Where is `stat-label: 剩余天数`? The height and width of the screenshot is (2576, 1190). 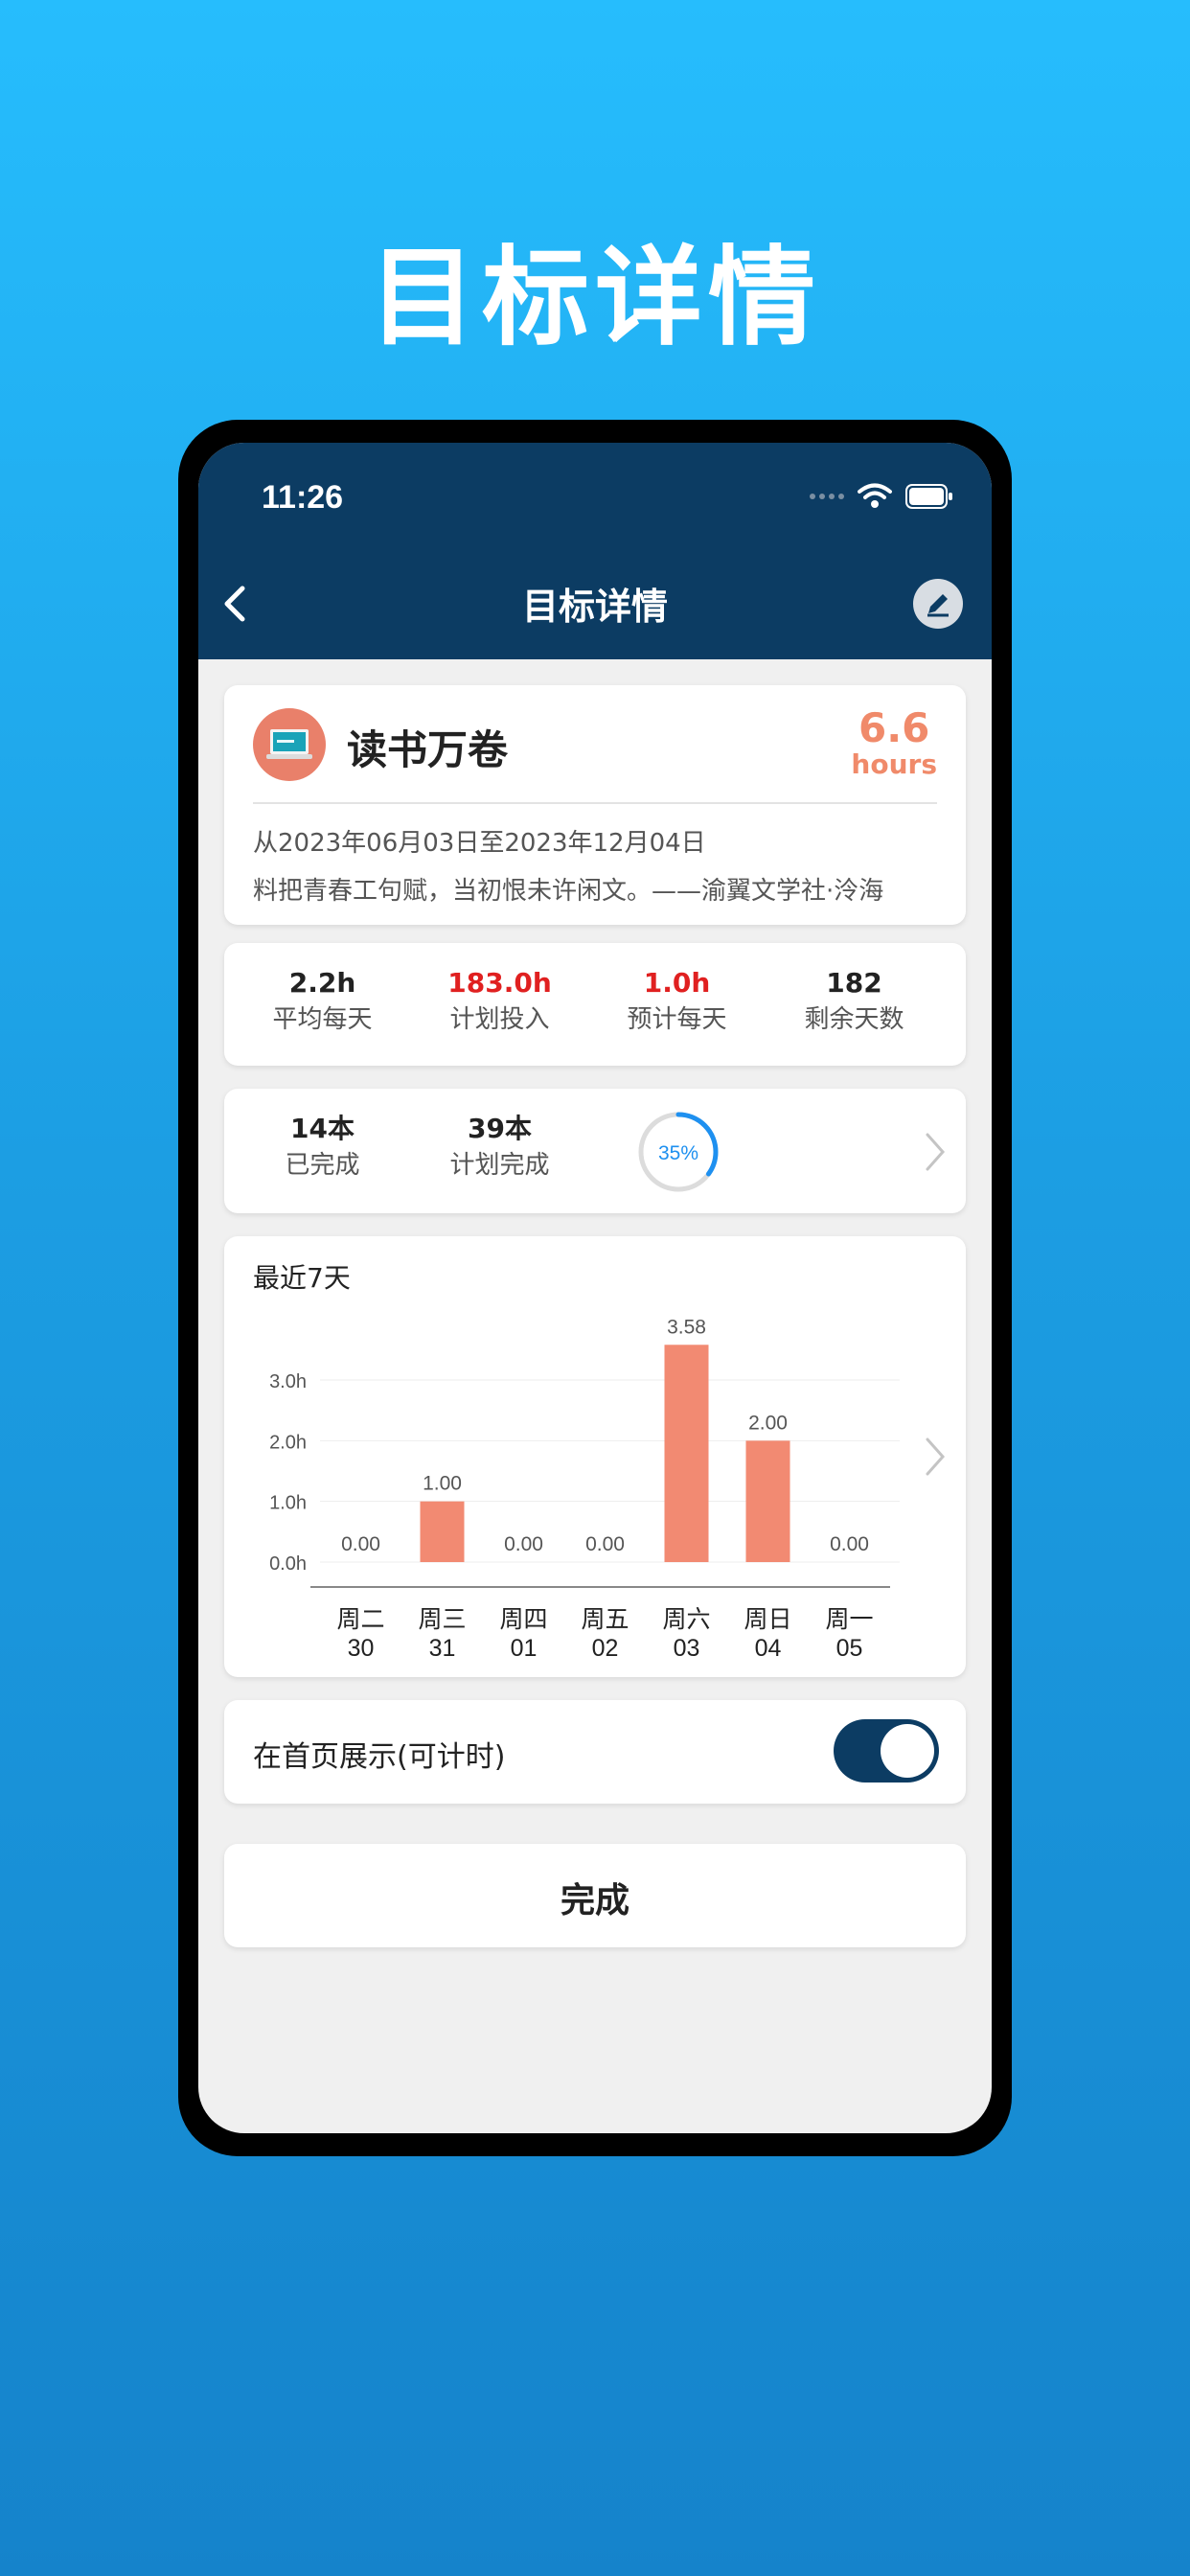 stat-label: 剩余天数 is located at coordinates (854, 1019).